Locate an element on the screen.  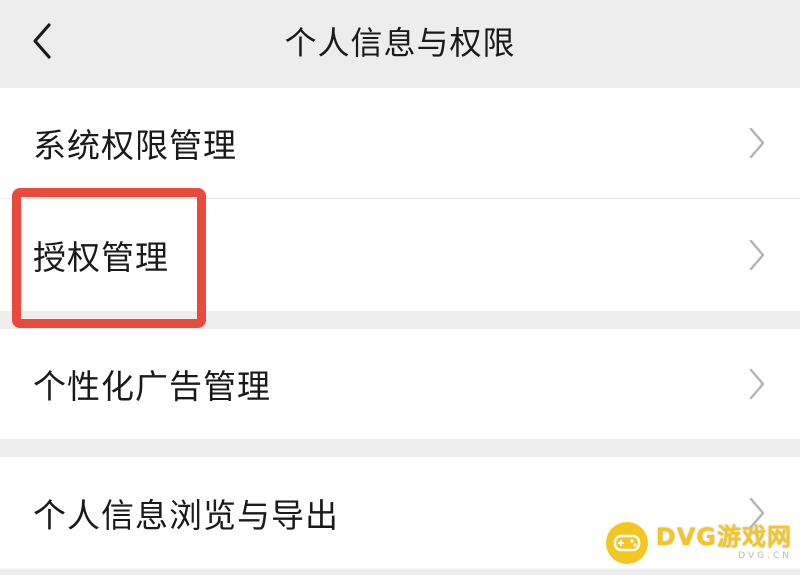
menu-item-label: 系统权限管理 is located at coordinates (135, 145).